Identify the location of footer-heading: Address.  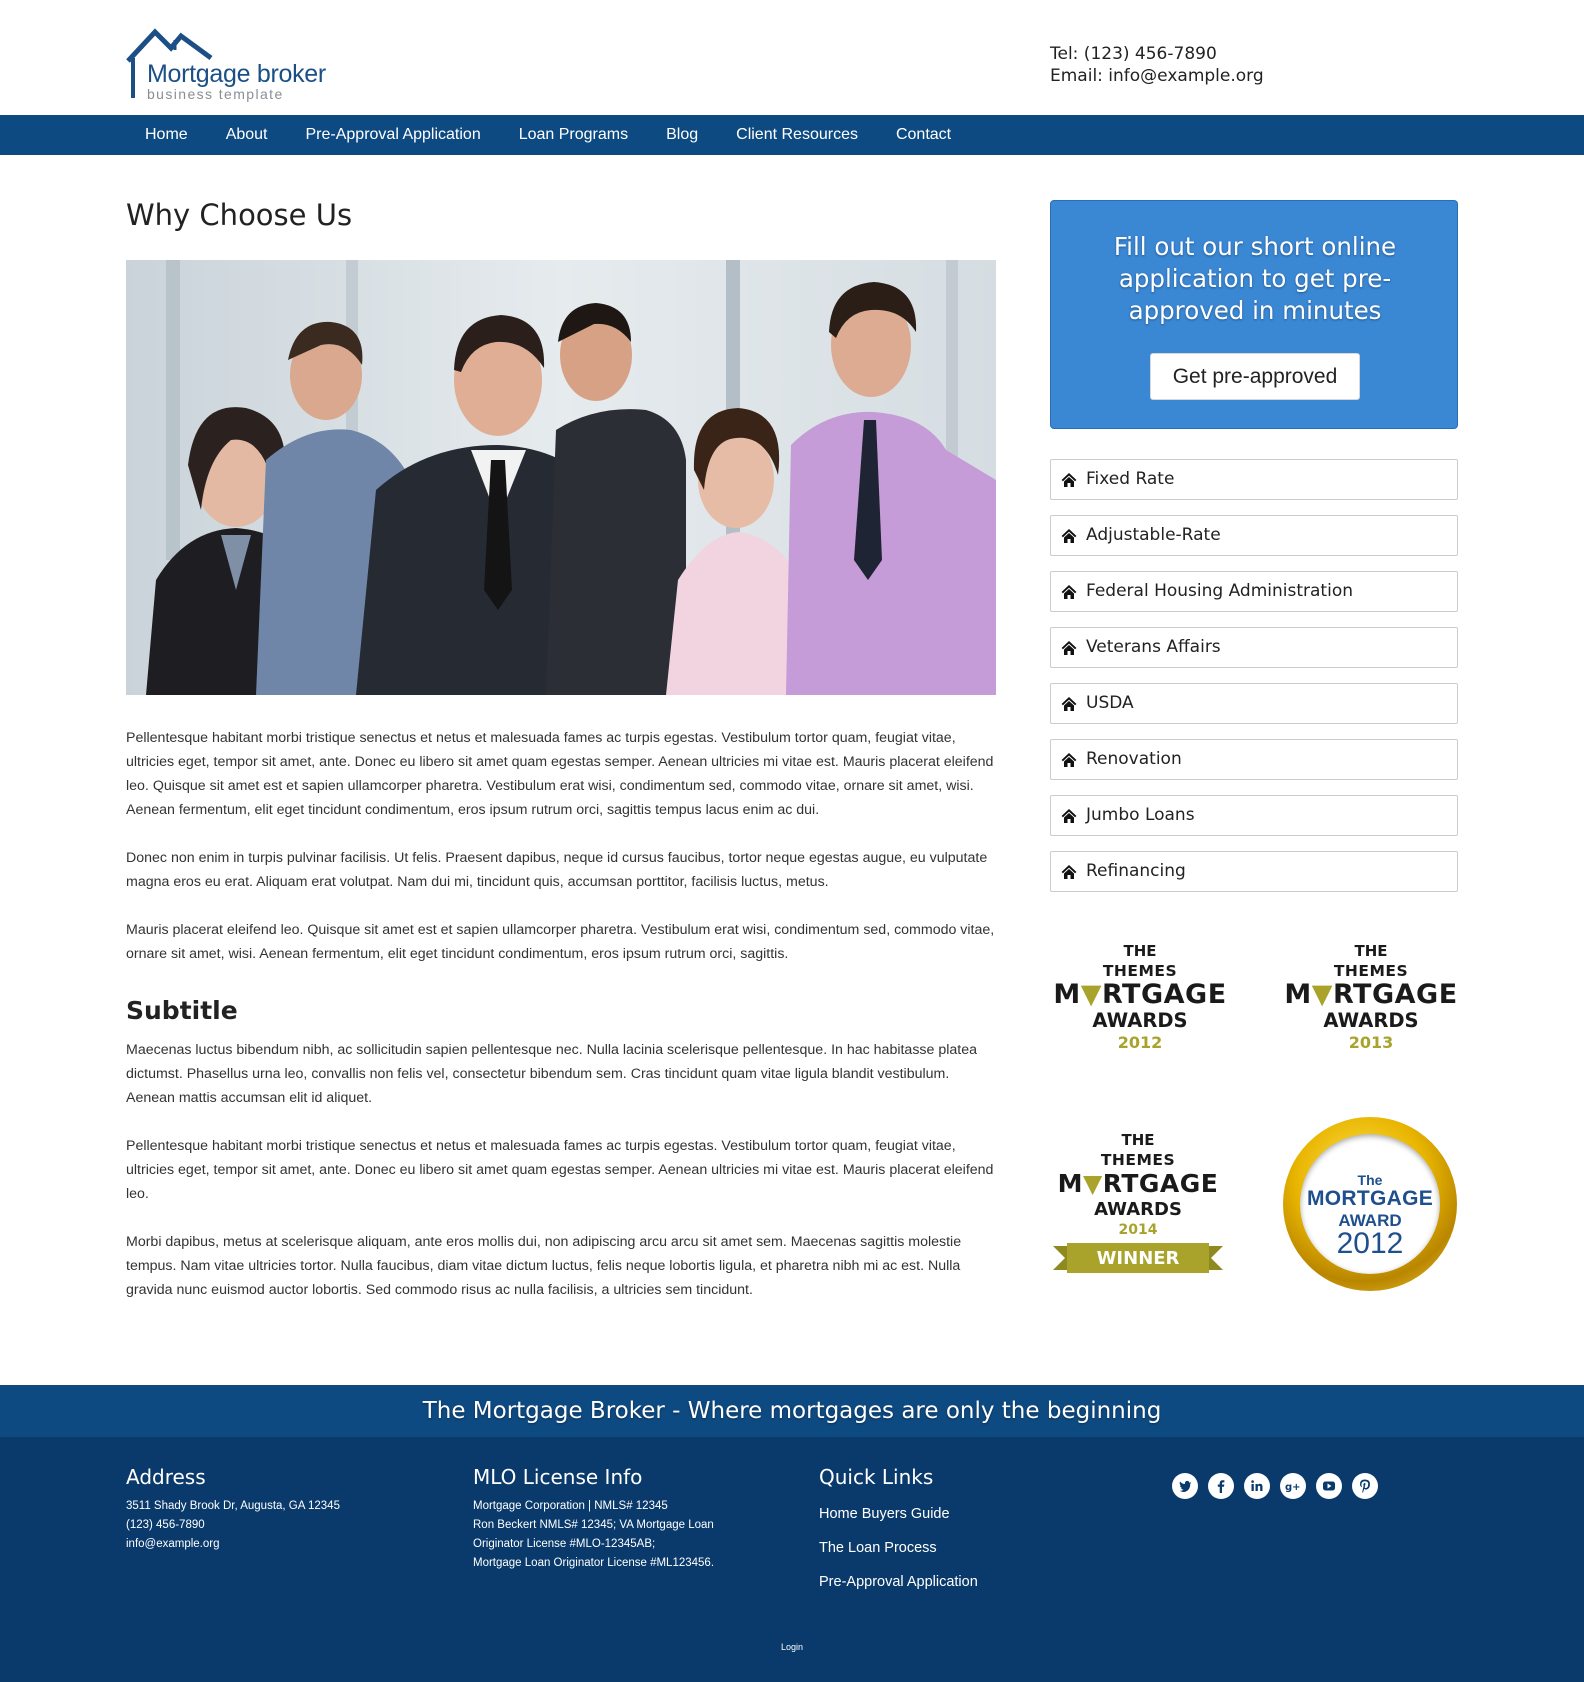
(166, 1477).